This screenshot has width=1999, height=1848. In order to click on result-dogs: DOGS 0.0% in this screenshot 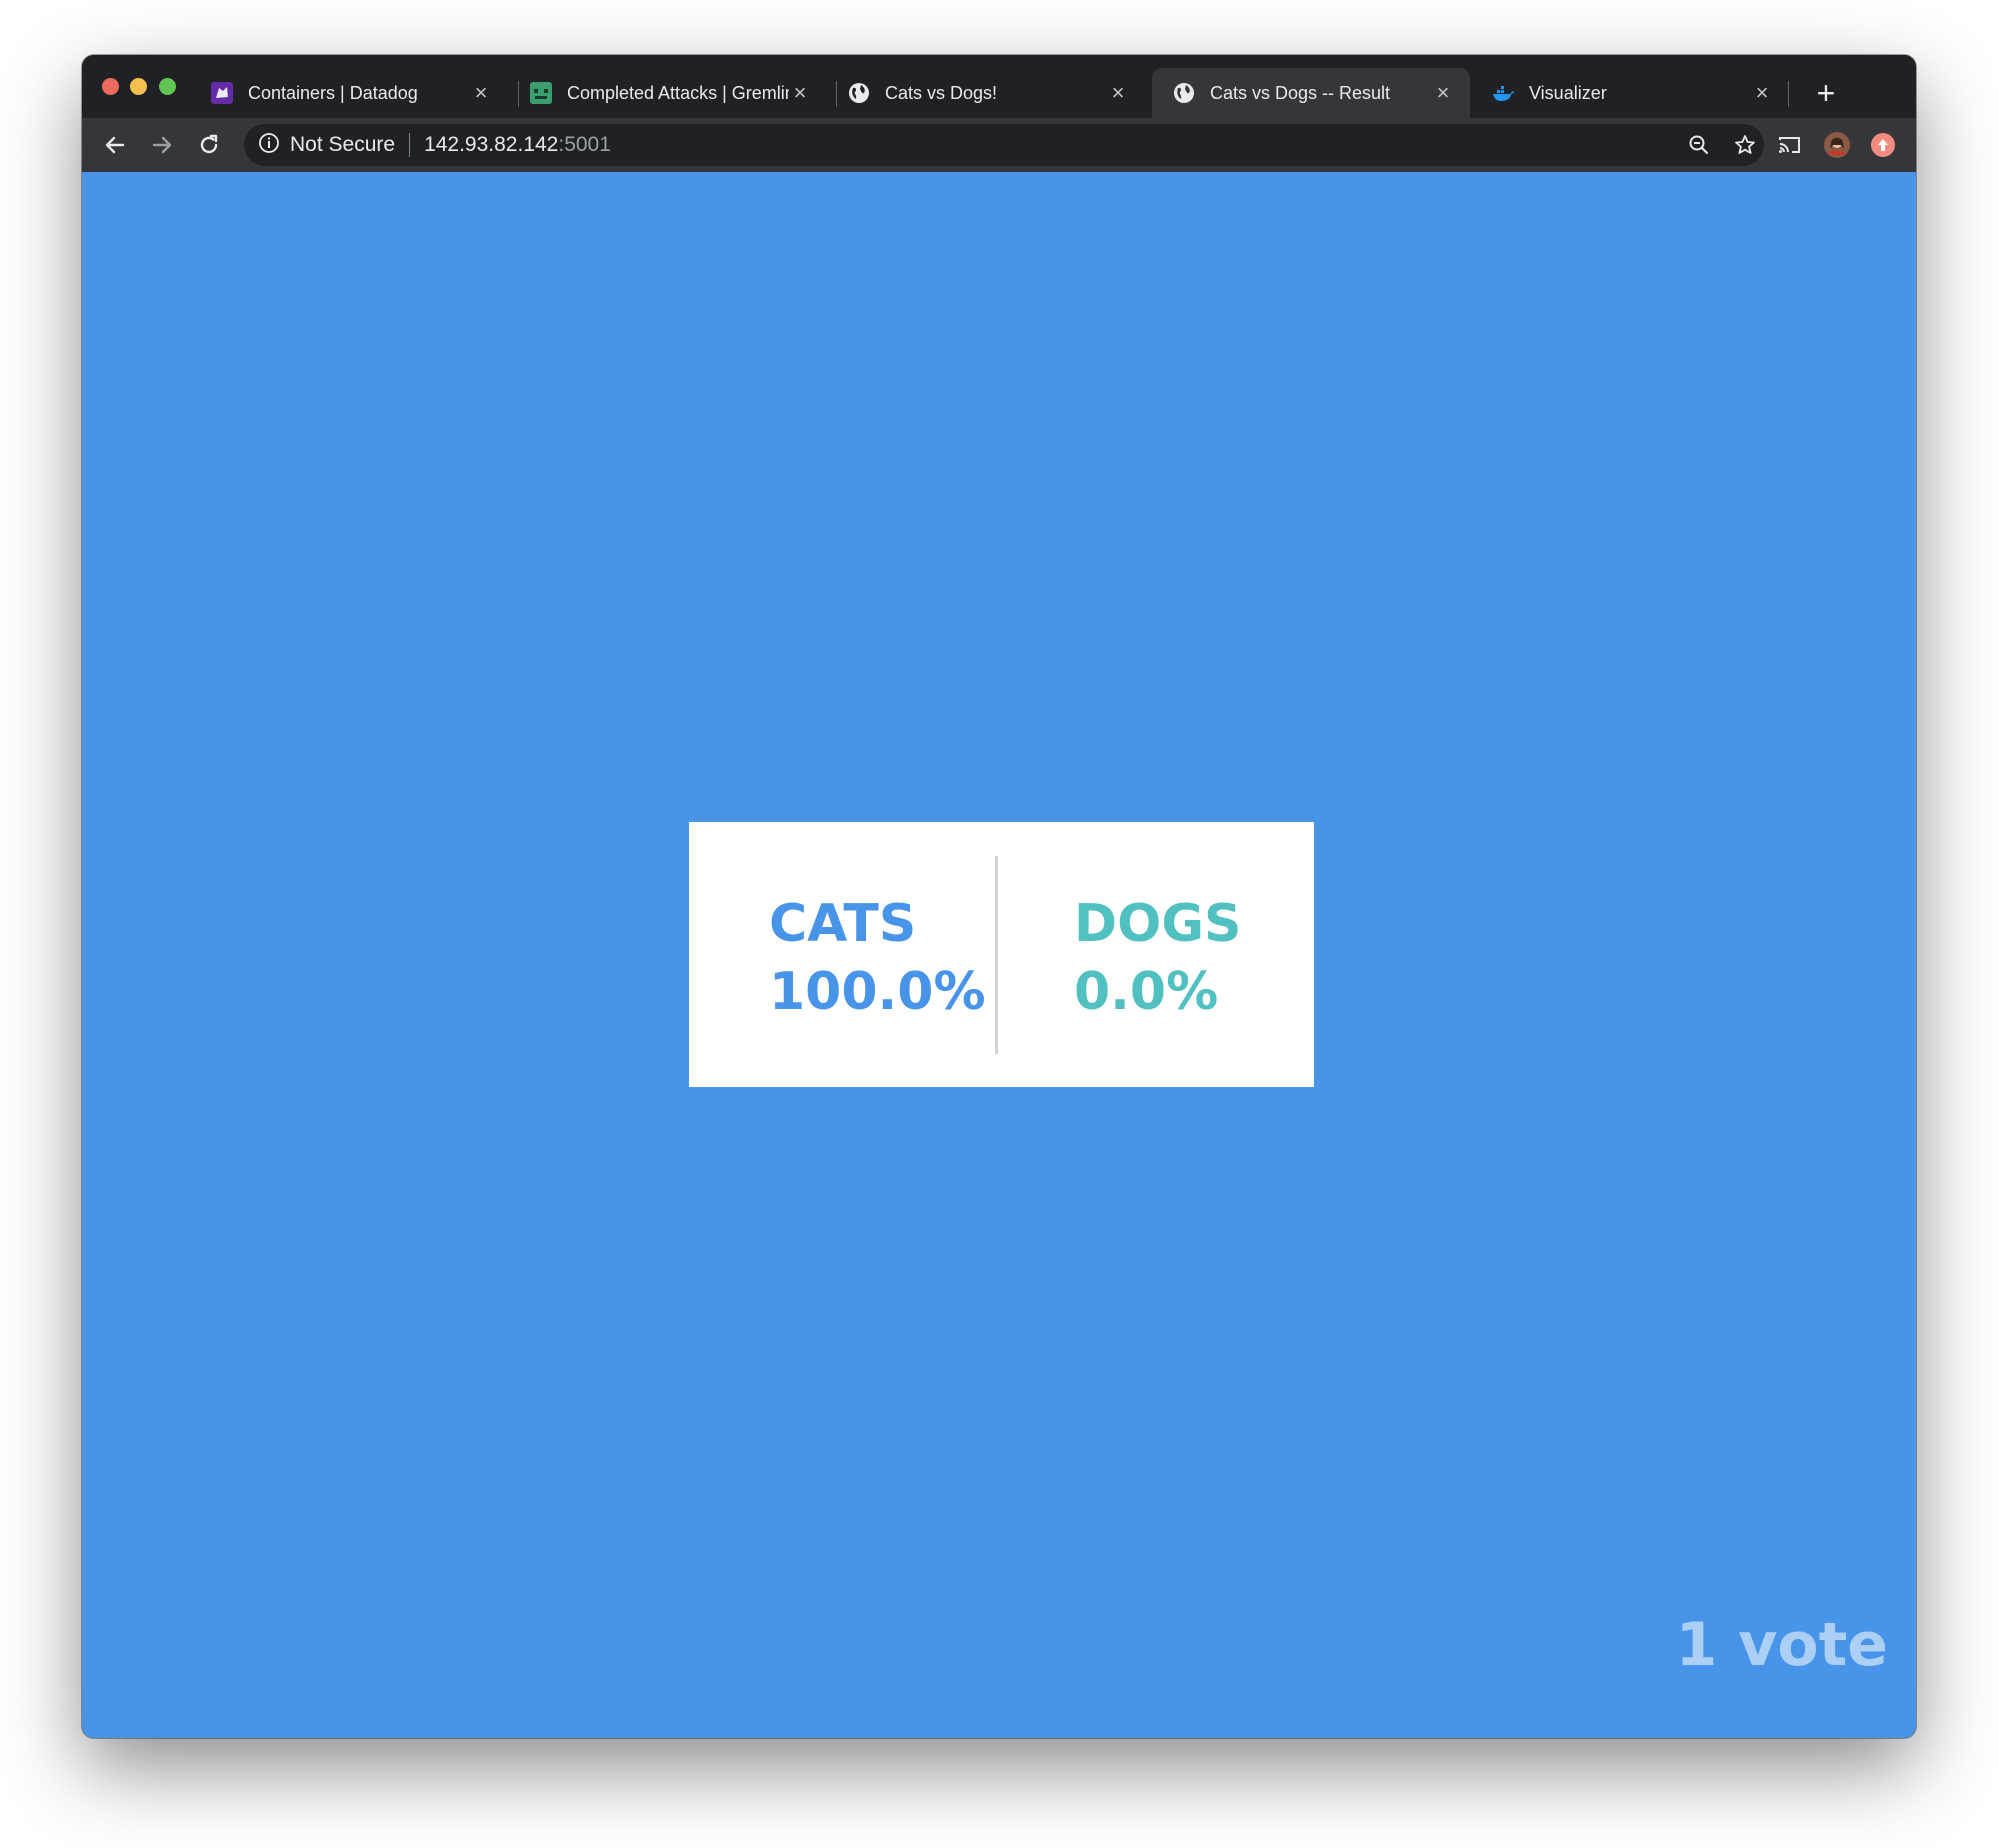, I will do `click(1158, 958)`.